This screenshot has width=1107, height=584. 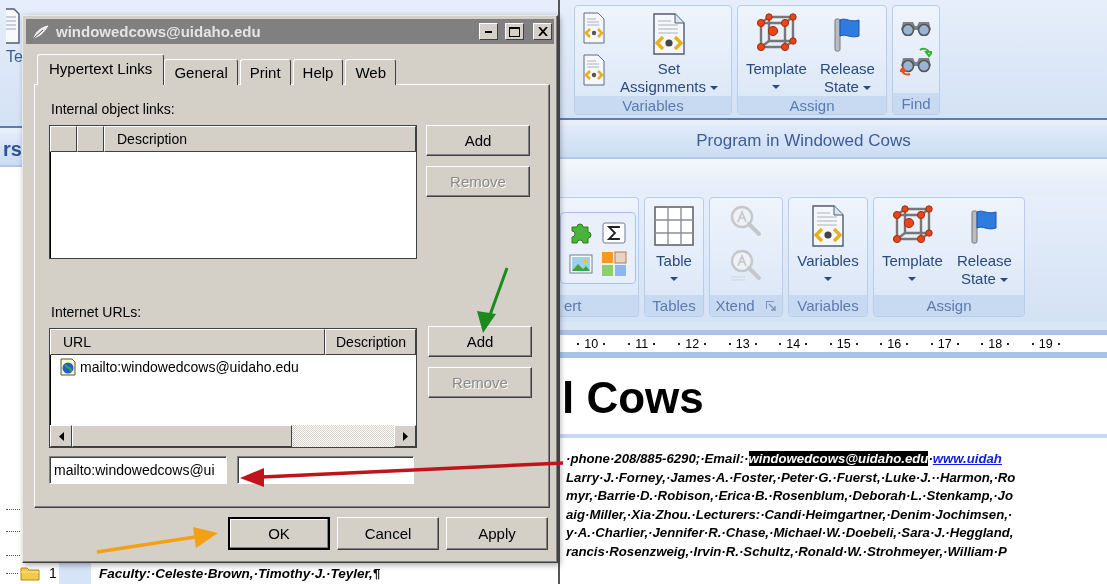 I want to click on ruler-number: 17, so click(x=944, y=343).